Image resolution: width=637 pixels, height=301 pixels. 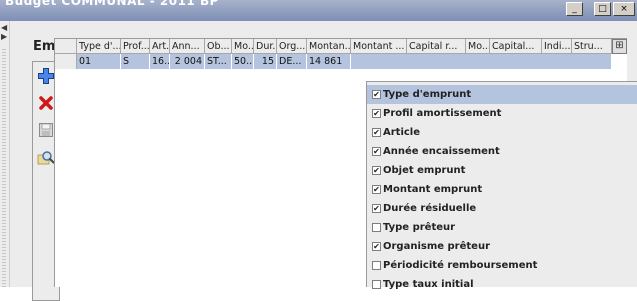 What do you see at coordinates (502, 132) in the screenshot?
I see `menu-item-article: ✔ Article` at bounding box center [502, 132].